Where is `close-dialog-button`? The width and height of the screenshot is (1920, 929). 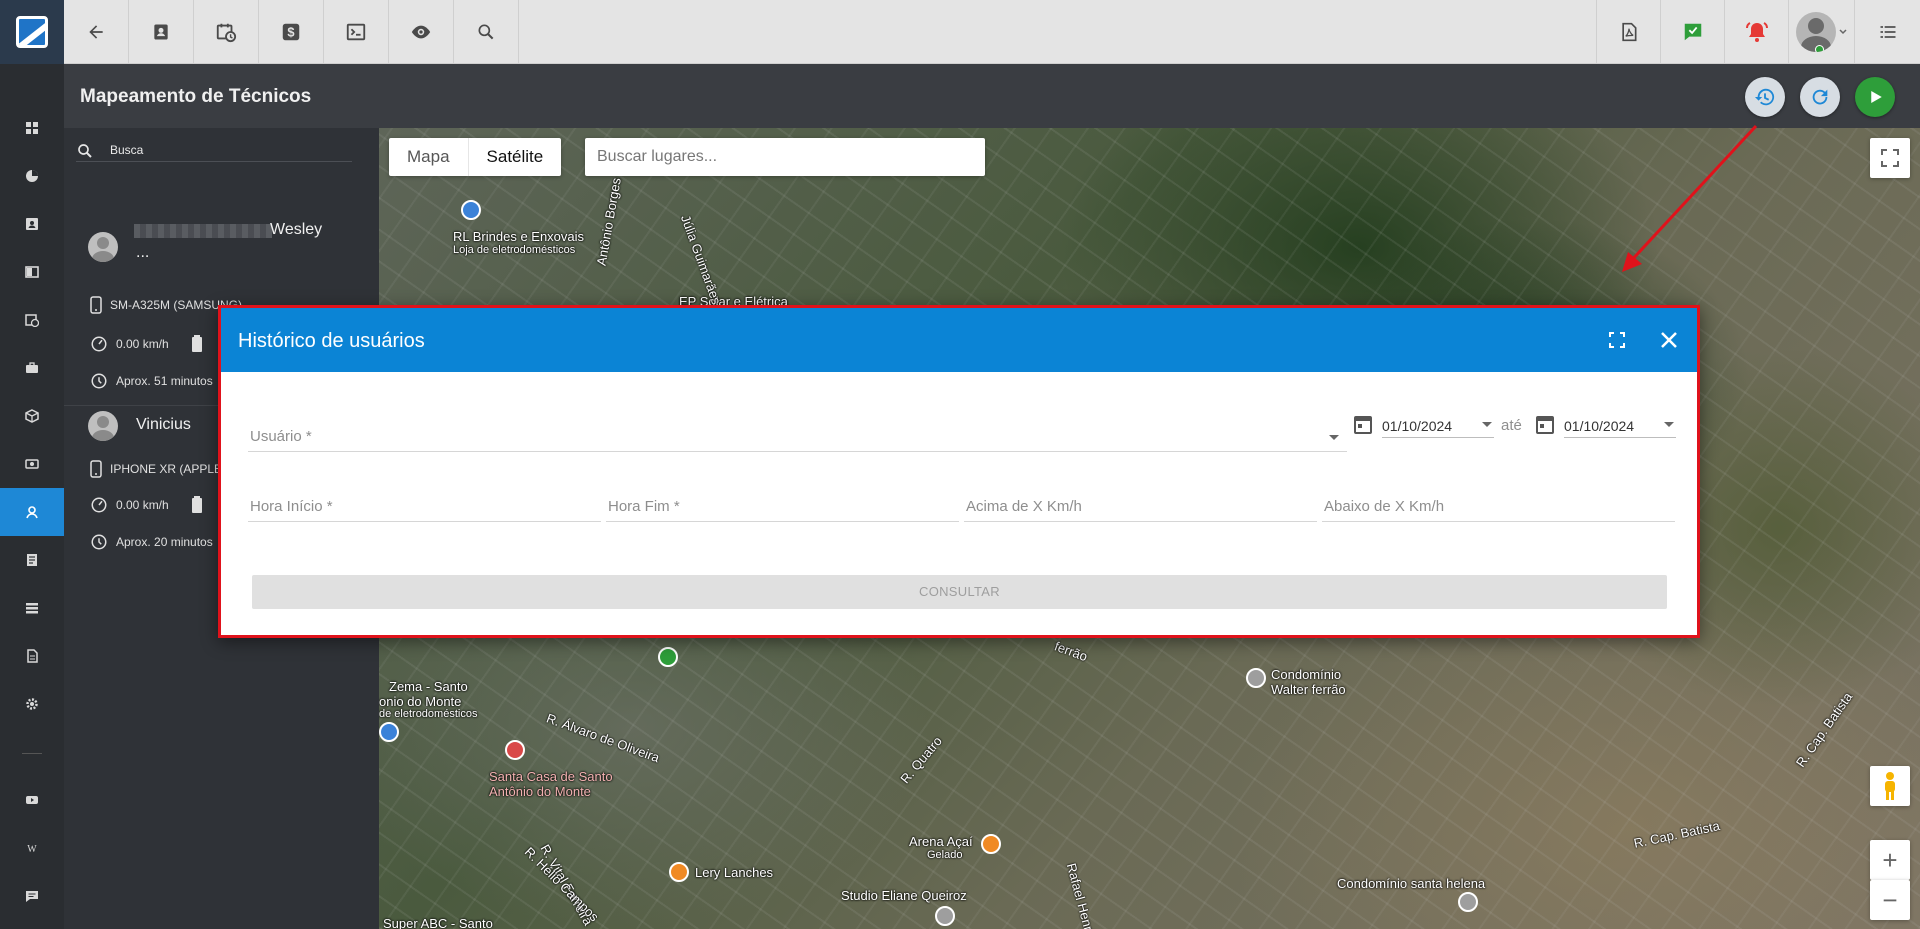 close-dialog-button is located at coordinates (1669, 340).